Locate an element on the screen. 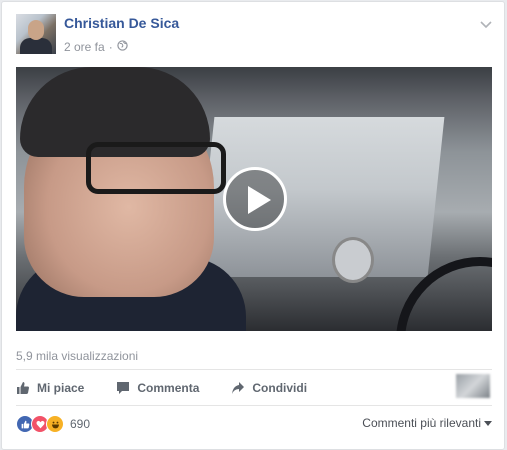 Image resolution: width=507 pixels, height=450 pixels. comment-button: Commenta is located at coordinates (157, 388).